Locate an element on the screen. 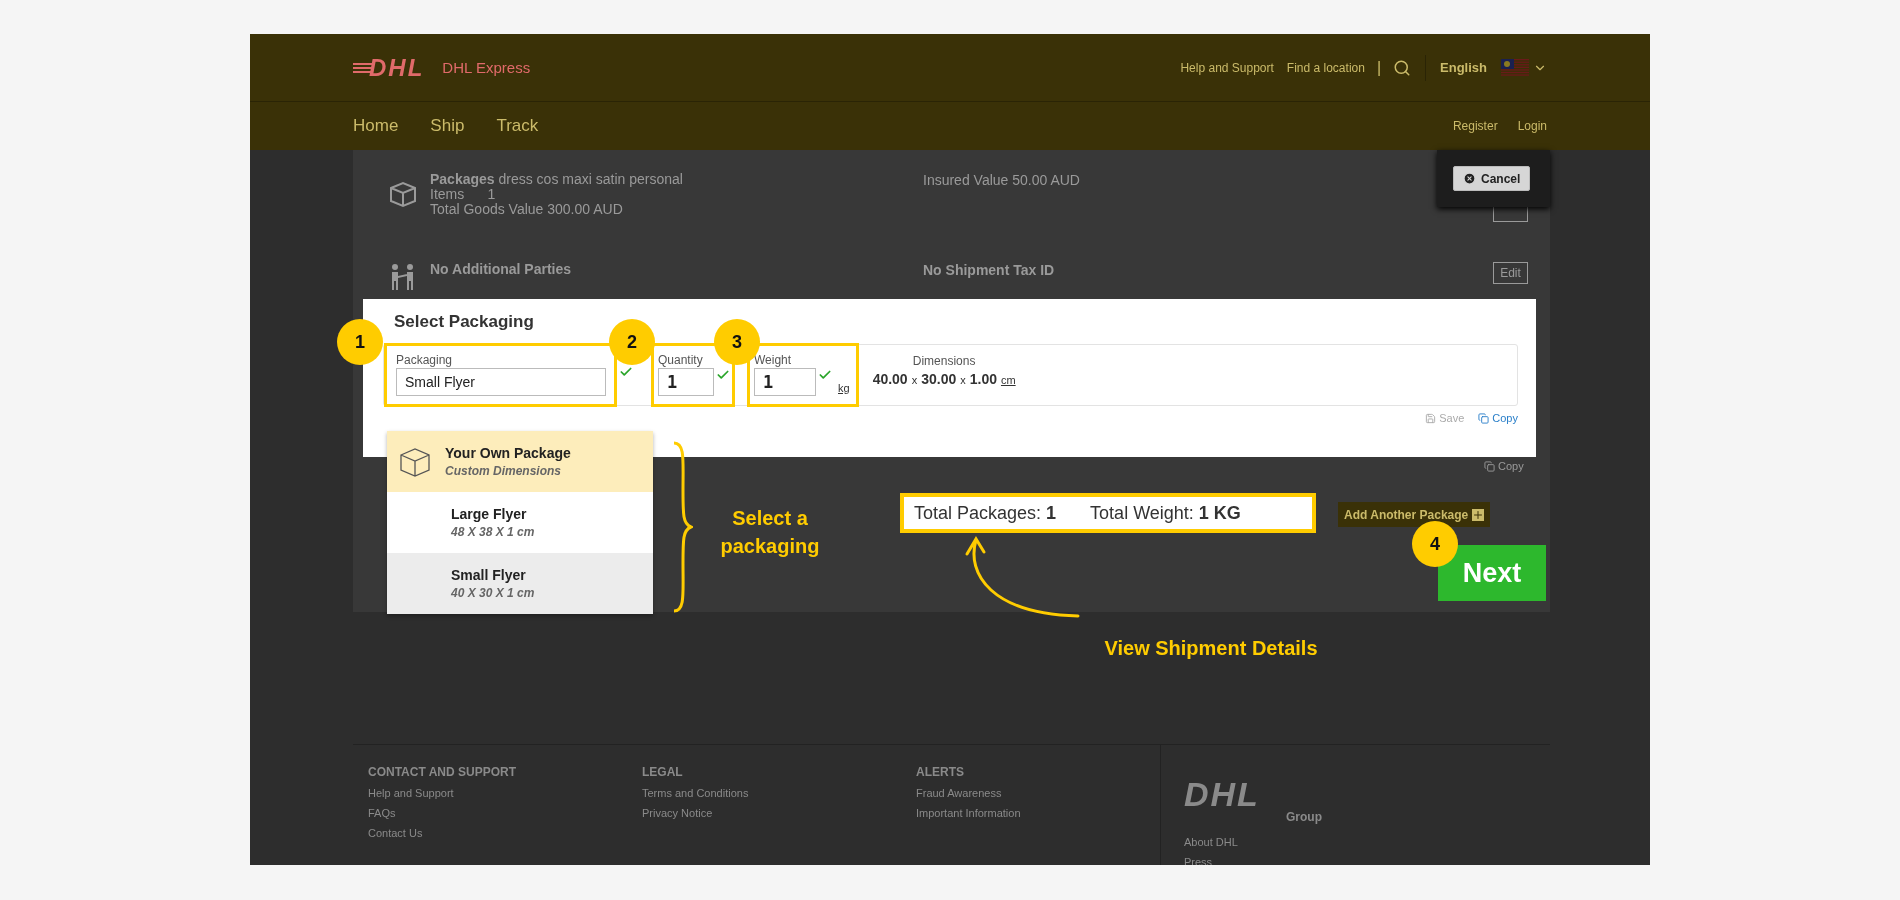  field-label: Dimensions is located at coordinates (944, 361).